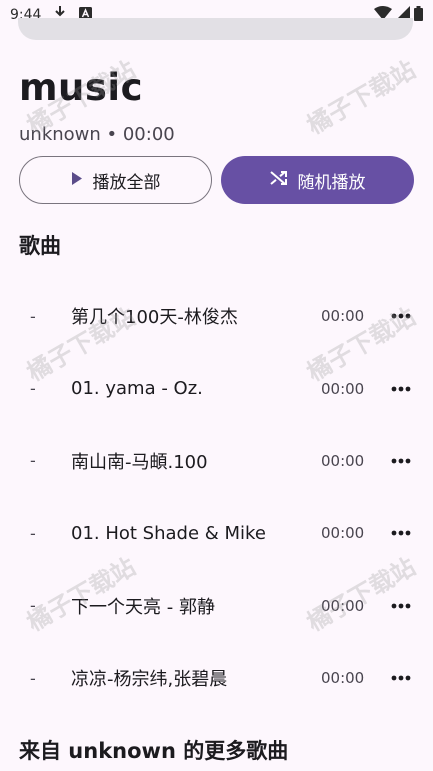 The height and width of the screenshot is (771, 433). I want to click on song-title: 下一个天亮 - 郭静, so click(143, 607).